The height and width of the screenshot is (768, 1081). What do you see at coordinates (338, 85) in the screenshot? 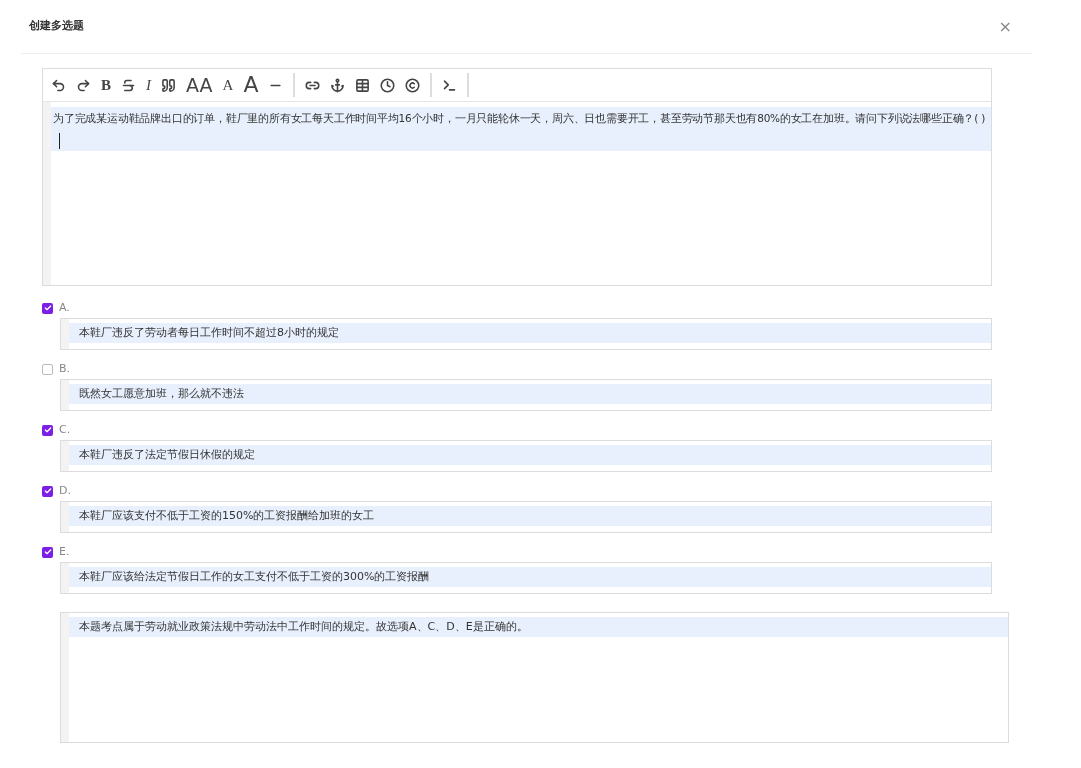
I see `anchor-icon` at bounding box center [338, 85].